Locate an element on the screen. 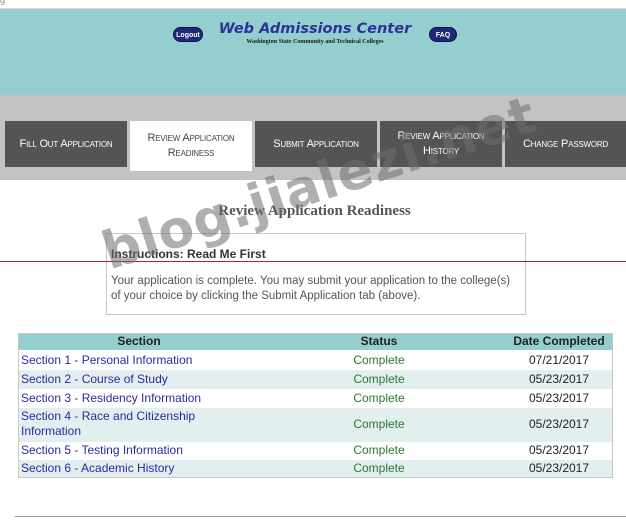 Image resolution: width=626 pixels, height=522 pixels. top-strip: g is located at coordinates (313, 4).